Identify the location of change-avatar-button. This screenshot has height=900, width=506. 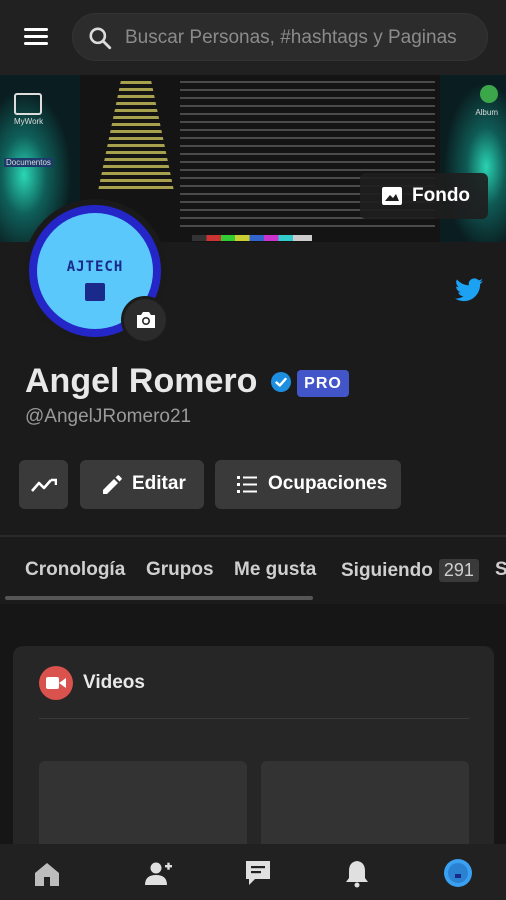
(145, 320).